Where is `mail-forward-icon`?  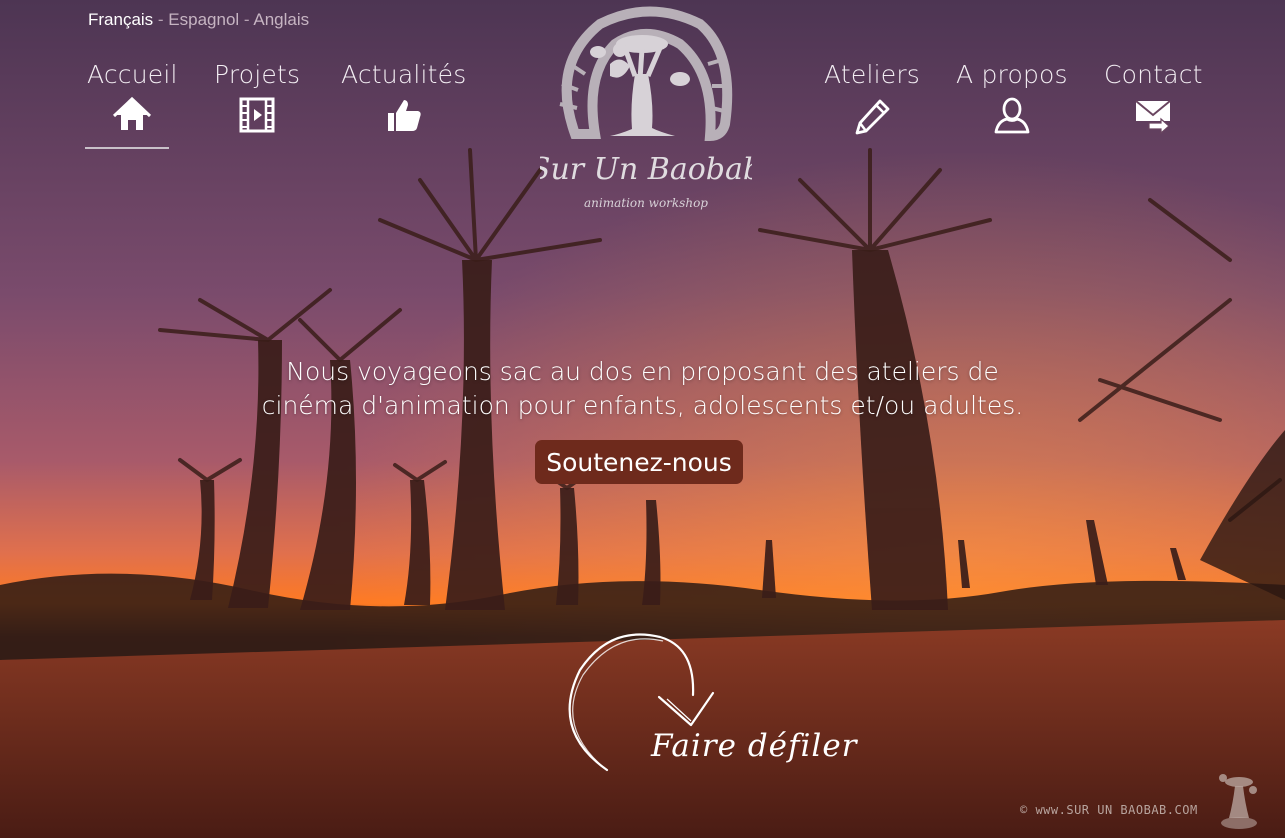
mail-forward-icon is located at coordinates (1153, 117).